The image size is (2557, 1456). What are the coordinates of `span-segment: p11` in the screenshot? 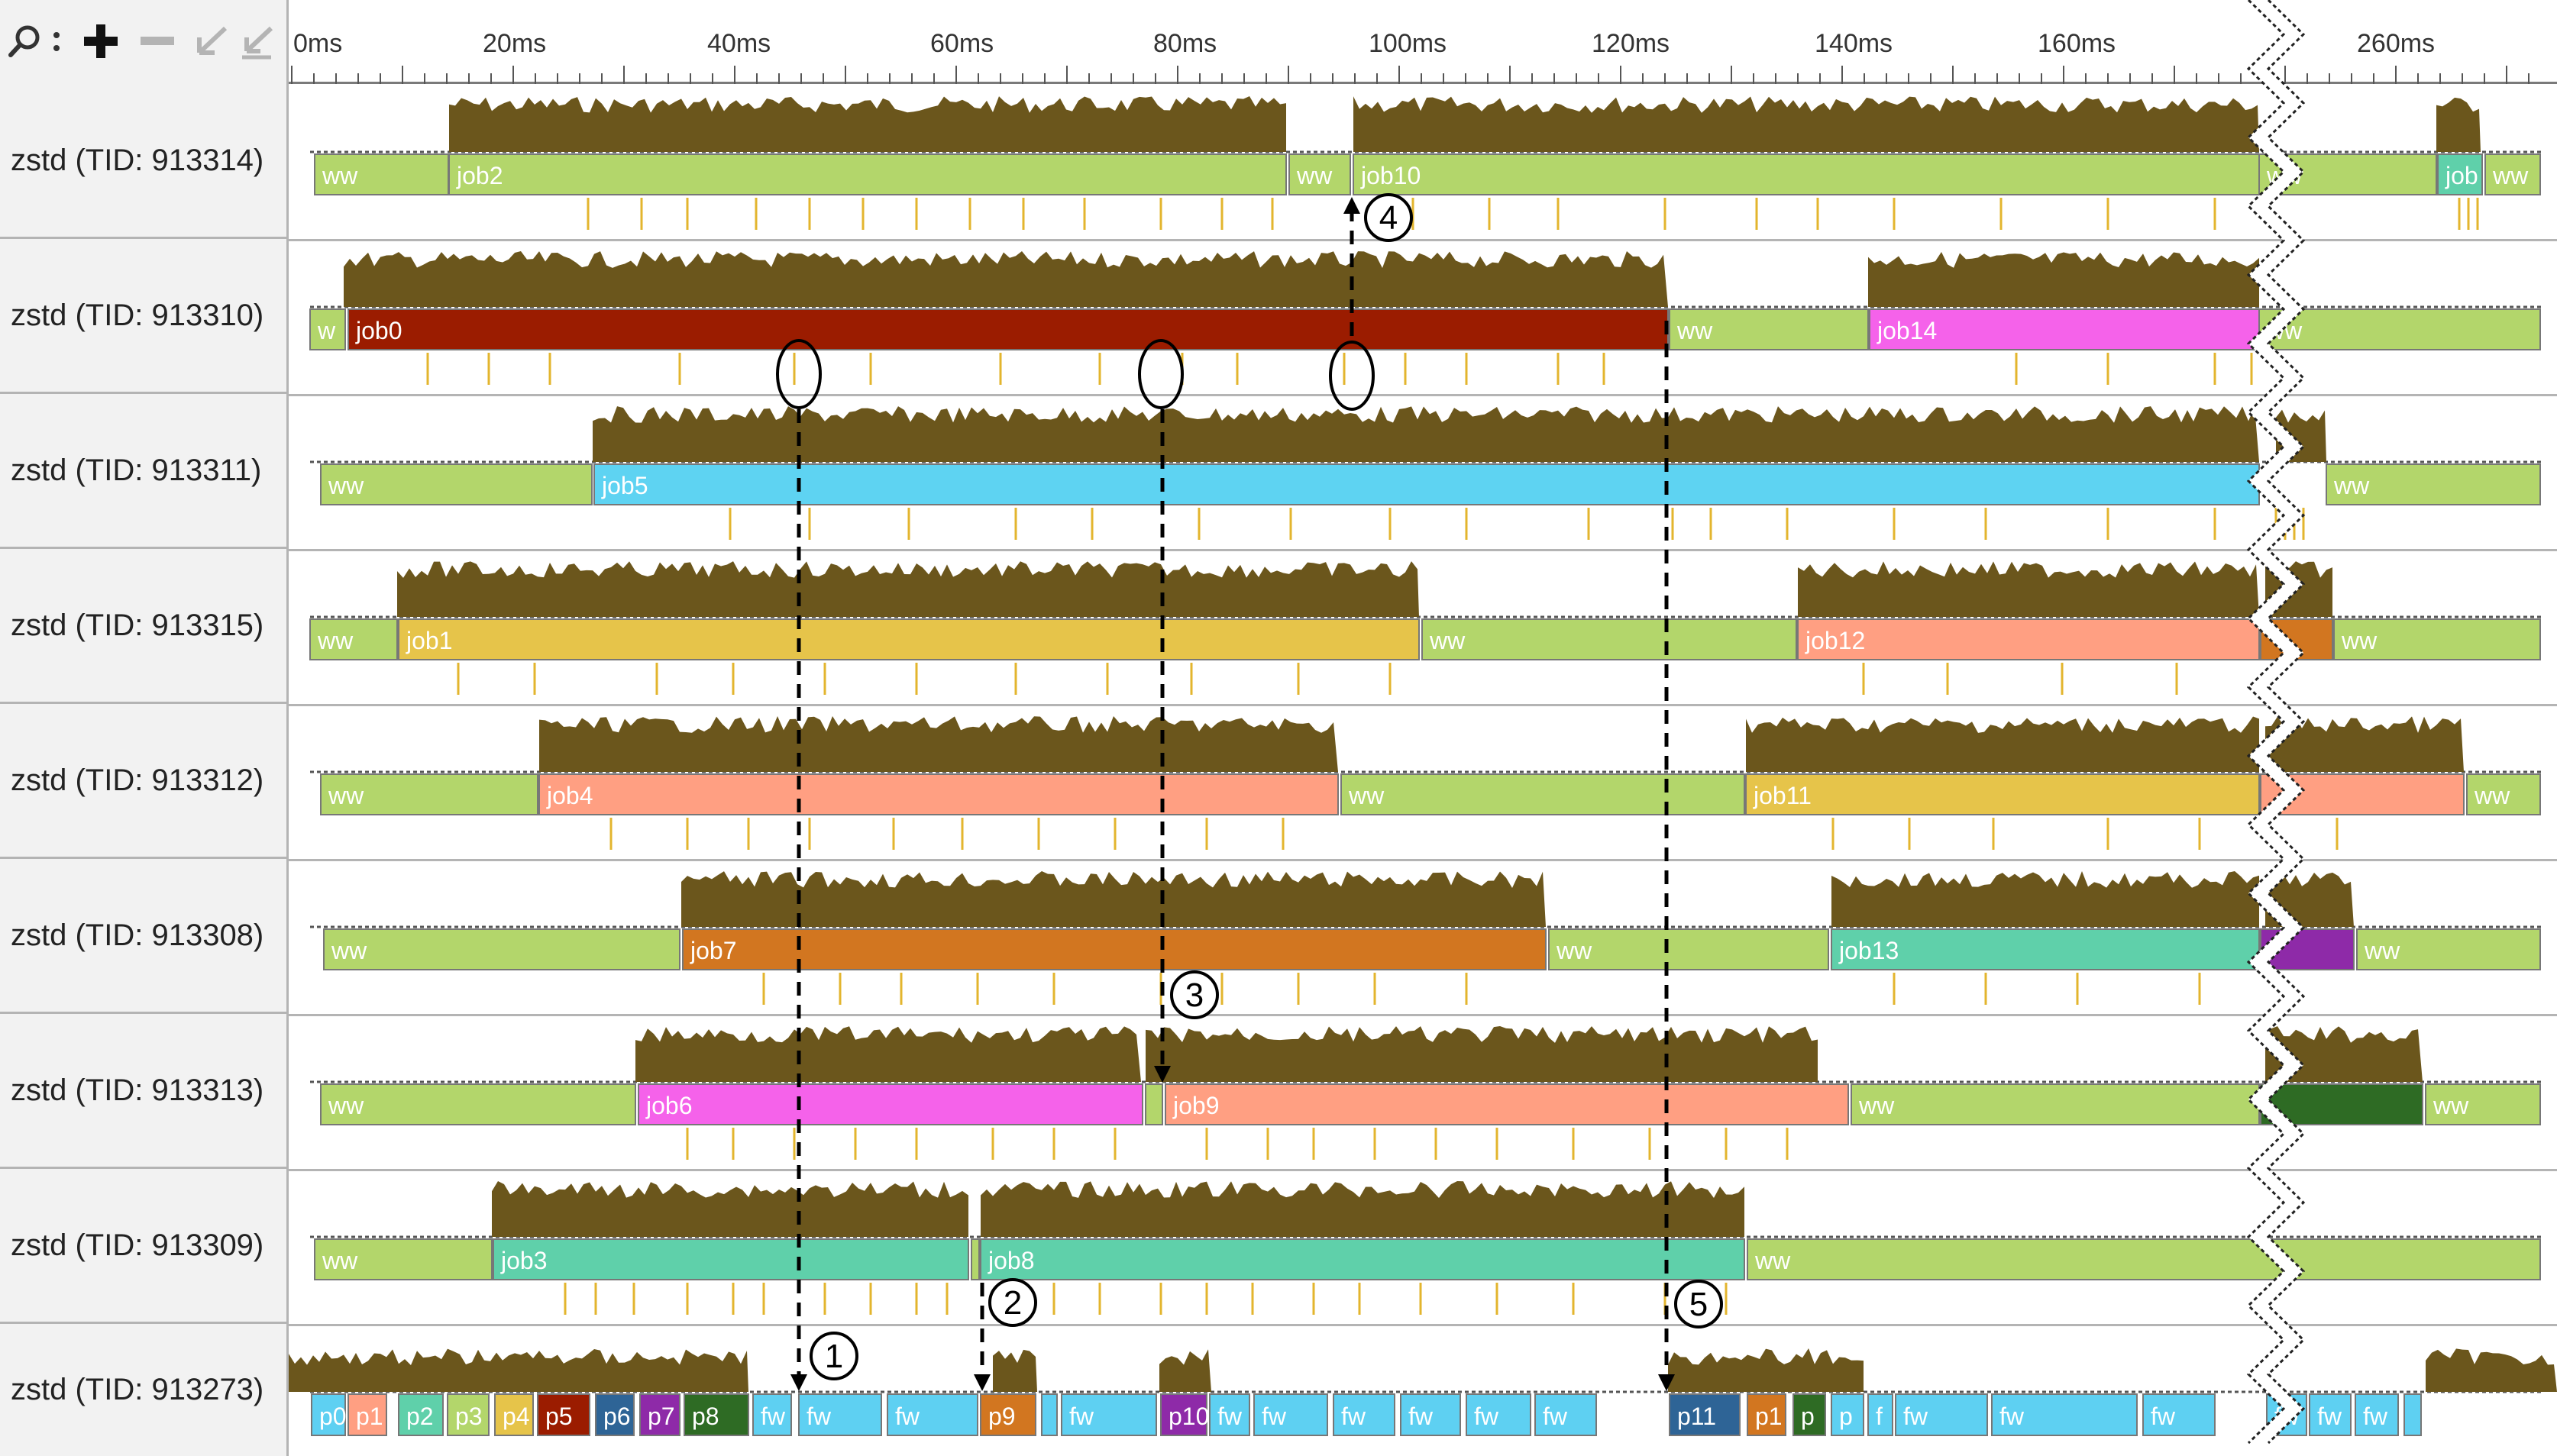 It's located at (1705, 1414).